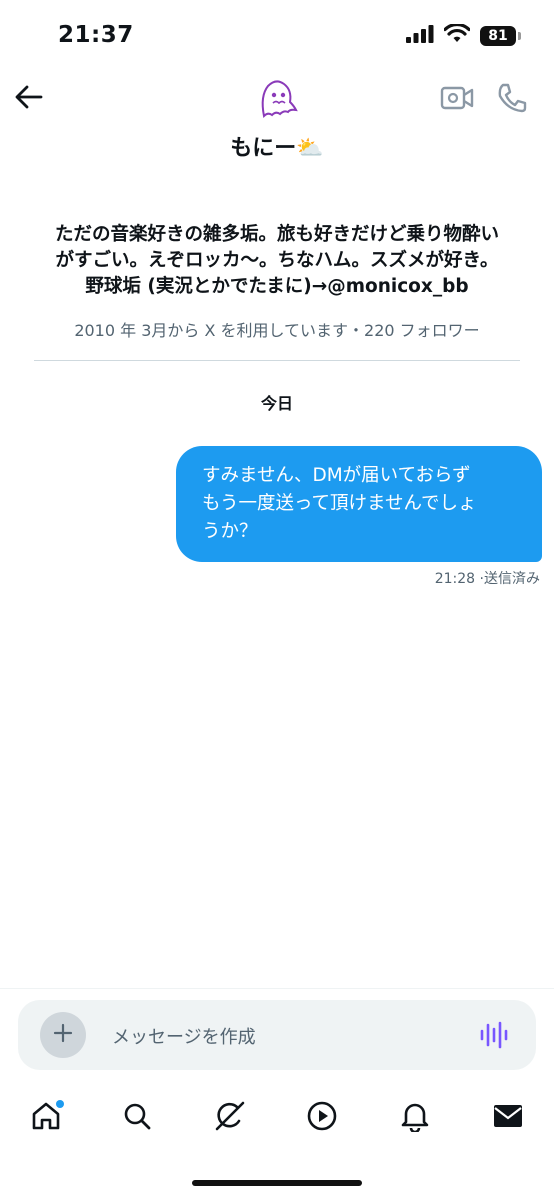 The width and height of the screenshot is (554, 1200). What do you see at coordinates (277, 146) in the screenshot?
I see `display-name: もにー⛅` at bounding box center [277, 146].